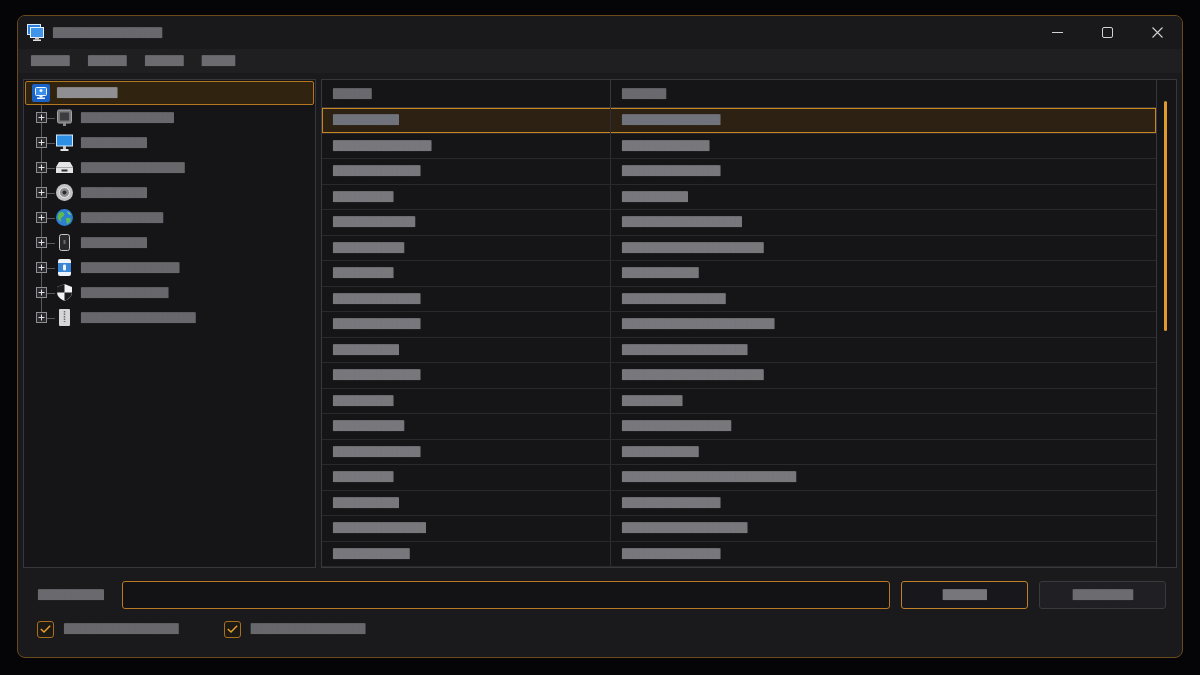  I want to click on table-cell: ██████████████████, so click(466, 145).